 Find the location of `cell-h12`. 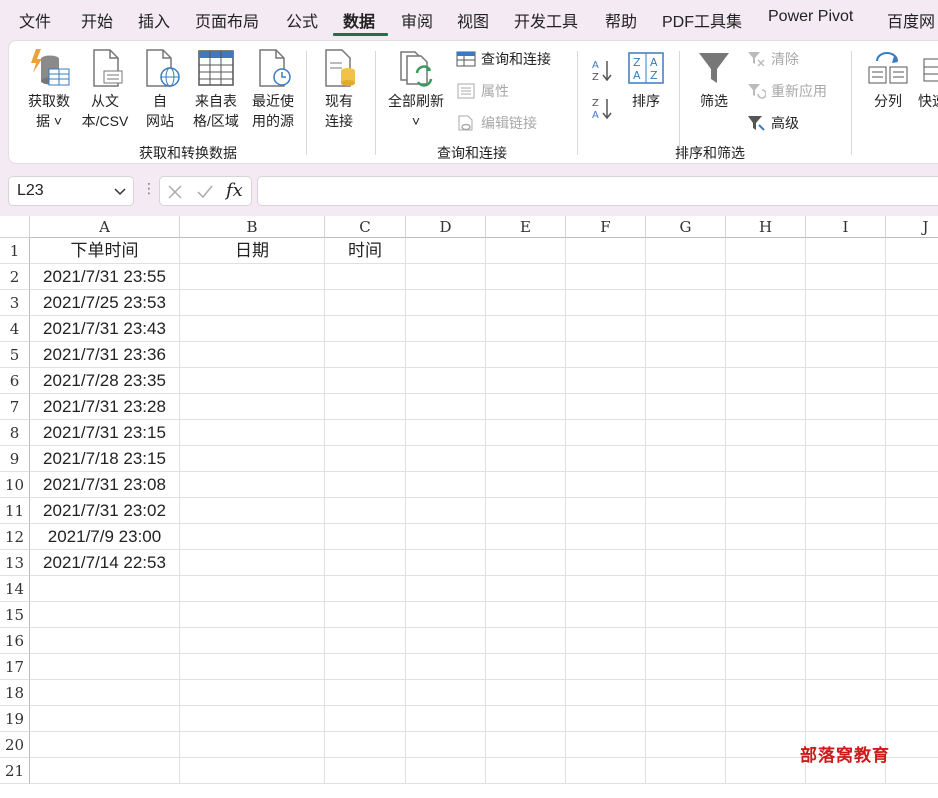

cell-h12 is located at coordinates (766, 537).